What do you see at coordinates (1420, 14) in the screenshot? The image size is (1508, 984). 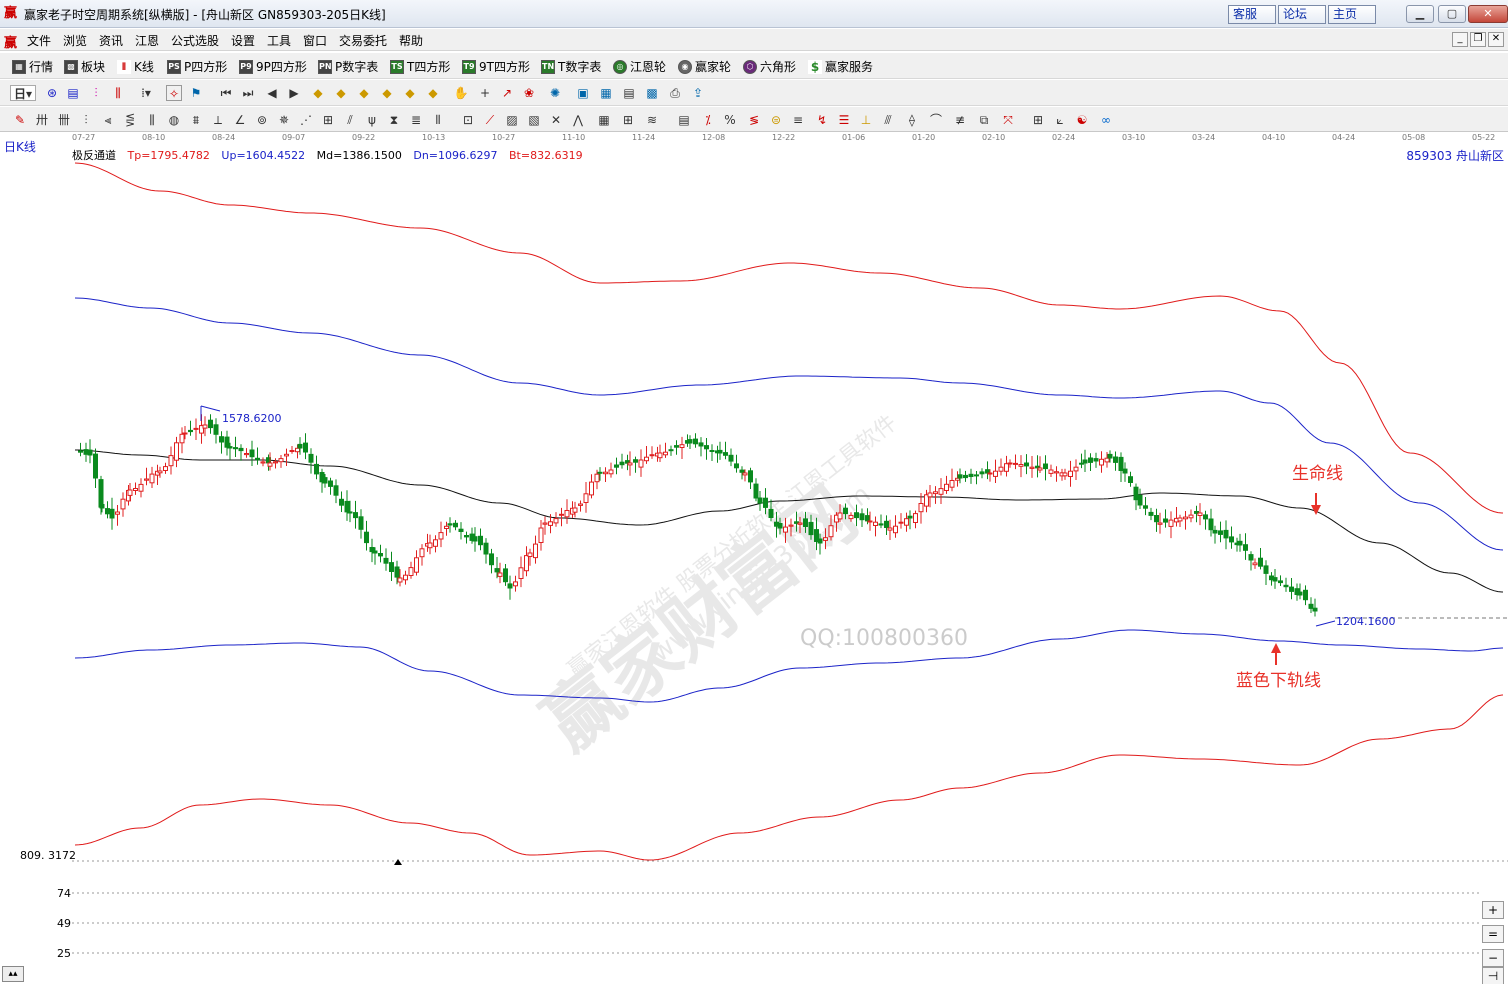 I see `minimize-button: ▁` at bounding box center [1420, 14].